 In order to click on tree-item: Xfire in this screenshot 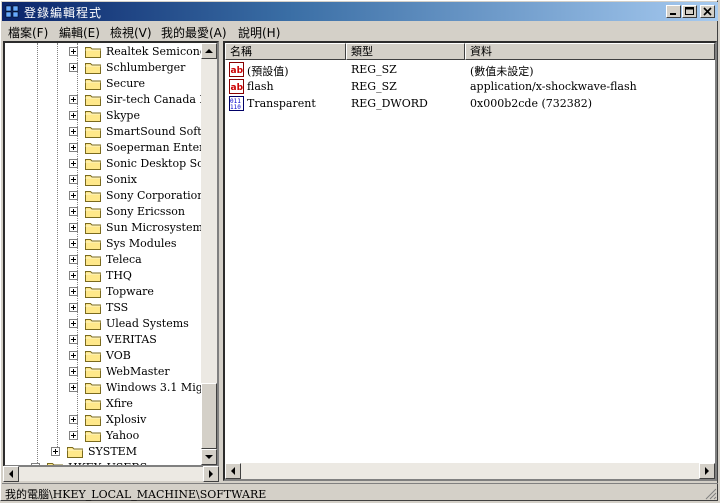, I will do `click(104, 404)`.